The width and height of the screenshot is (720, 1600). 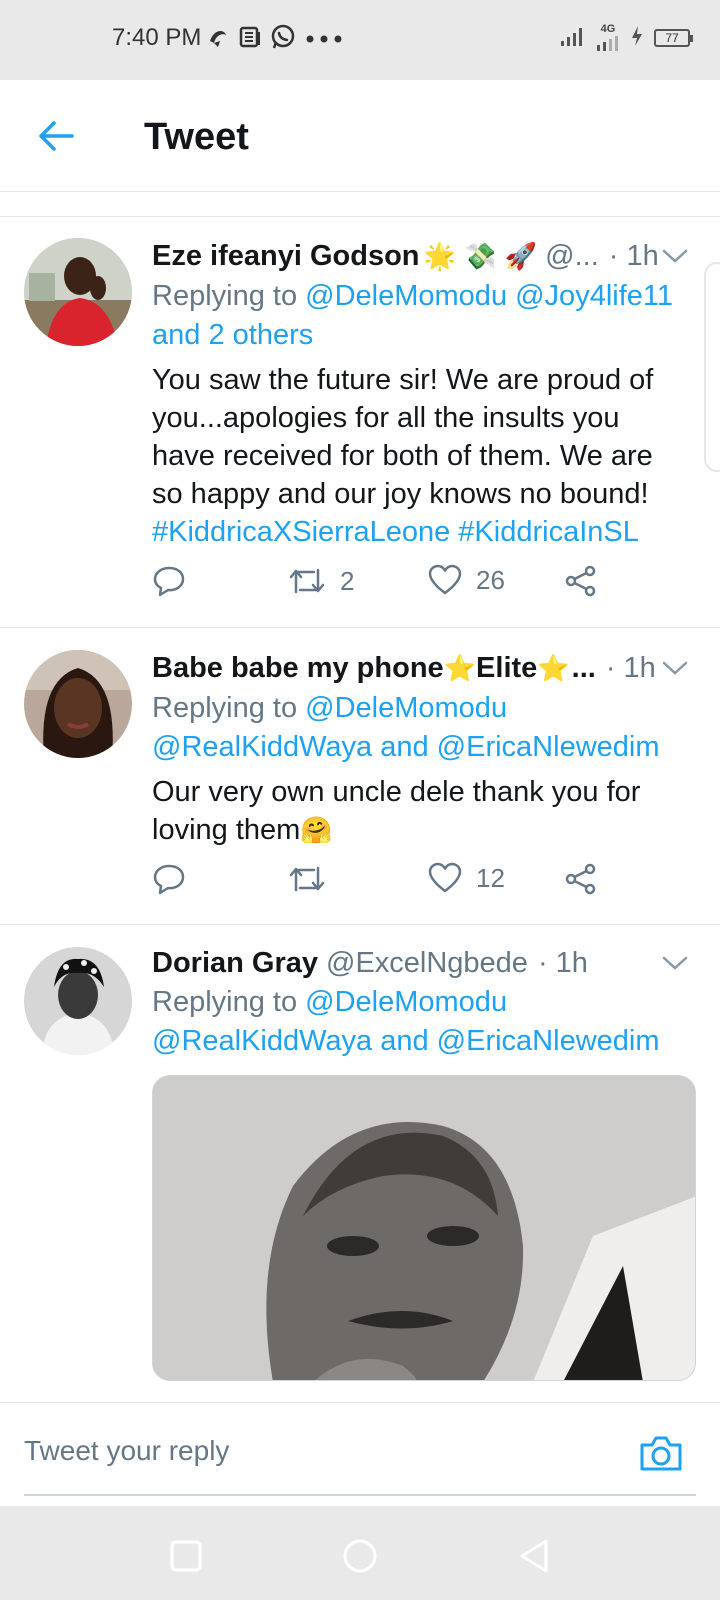 I want to click on retweet-button, so click(x=314, y=879).